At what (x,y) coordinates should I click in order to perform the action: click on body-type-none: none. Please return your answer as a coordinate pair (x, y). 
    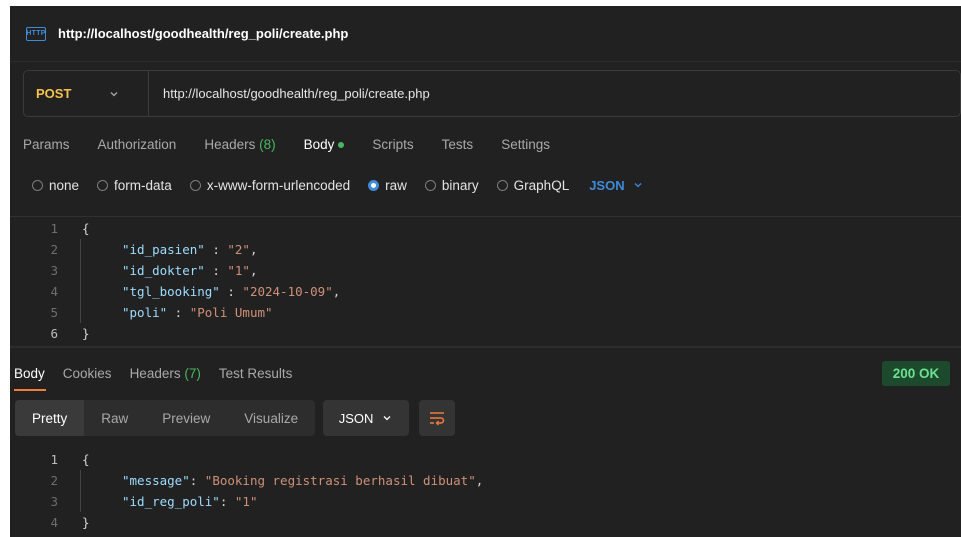
    Looking at the image, I should click on (55, 185).